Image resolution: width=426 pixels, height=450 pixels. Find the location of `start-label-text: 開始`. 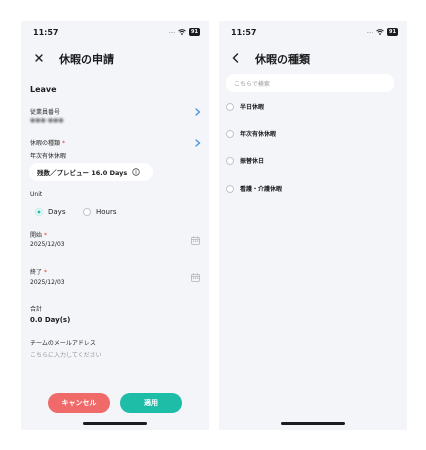

start-label-text: 開始 is located at coordinates (36, 235).